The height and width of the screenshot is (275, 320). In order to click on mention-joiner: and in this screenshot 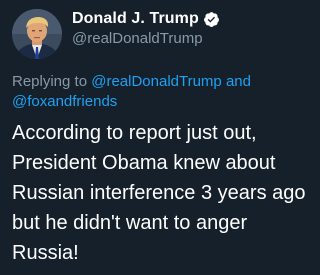, I will do `click(238, 81)`.